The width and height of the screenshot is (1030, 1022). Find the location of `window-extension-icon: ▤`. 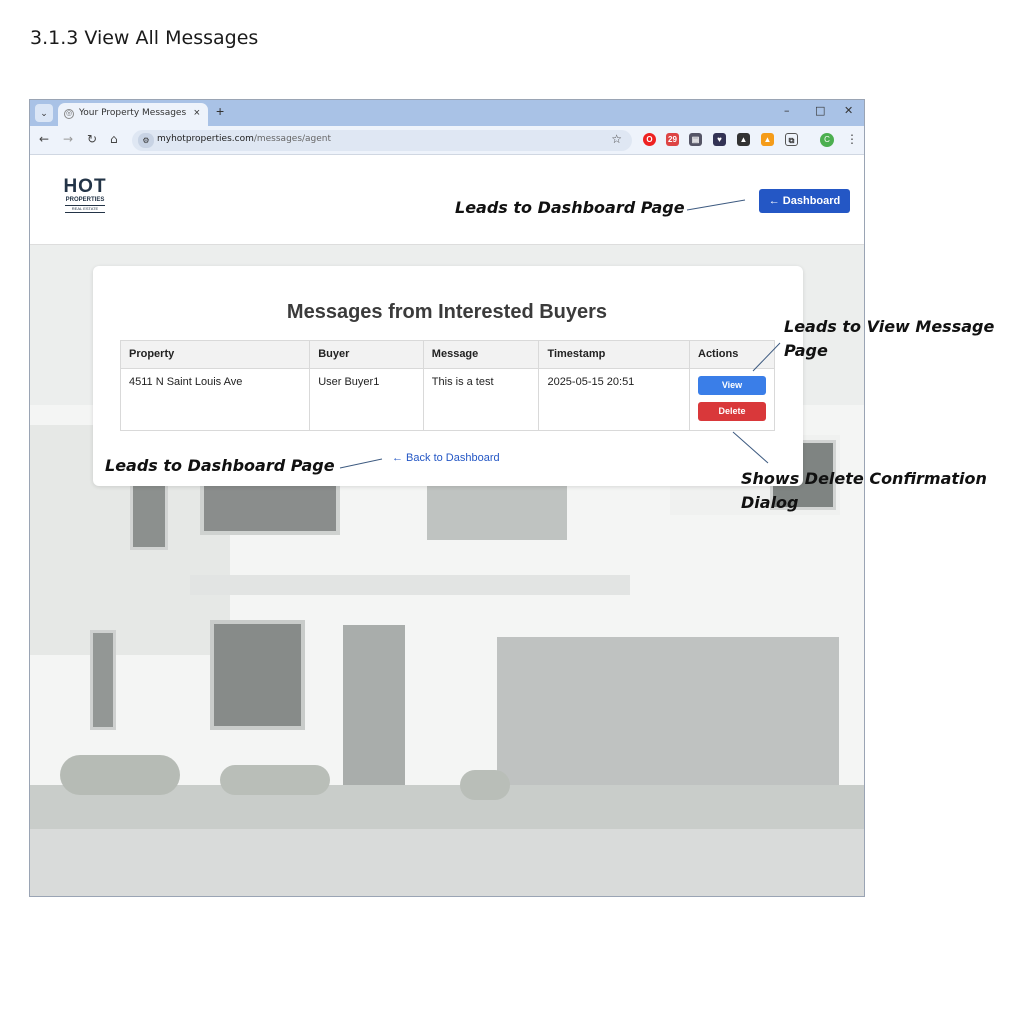

window-extension-icon: ▤ is located at coordinates (695, 139).